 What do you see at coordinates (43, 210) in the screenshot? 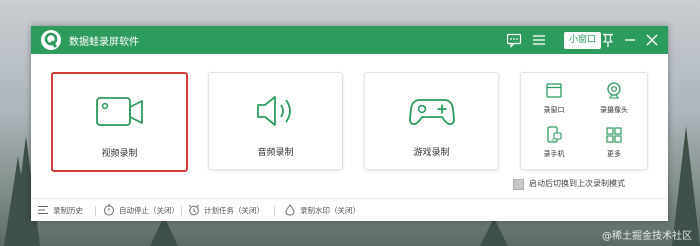
I see `list-icon` at bounding box center [43, 210].